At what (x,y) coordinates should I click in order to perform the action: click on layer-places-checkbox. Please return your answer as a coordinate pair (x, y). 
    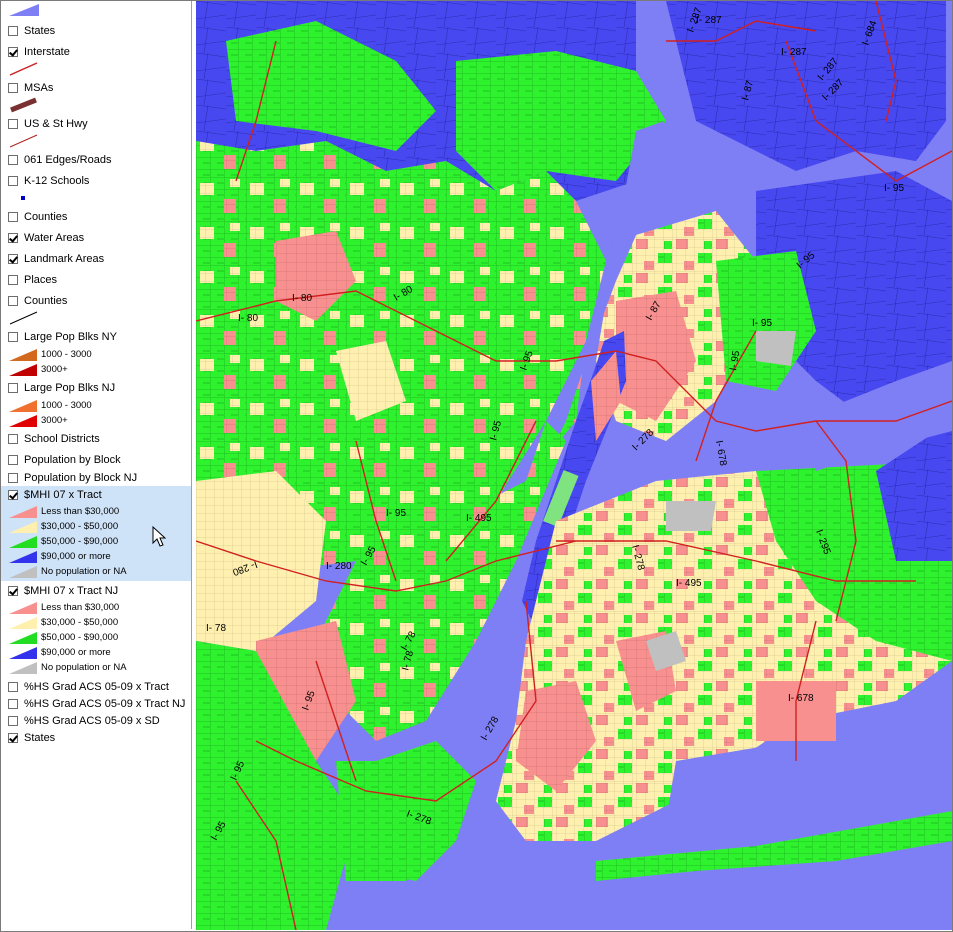
    Looking at the image, I should click on (13, 280).